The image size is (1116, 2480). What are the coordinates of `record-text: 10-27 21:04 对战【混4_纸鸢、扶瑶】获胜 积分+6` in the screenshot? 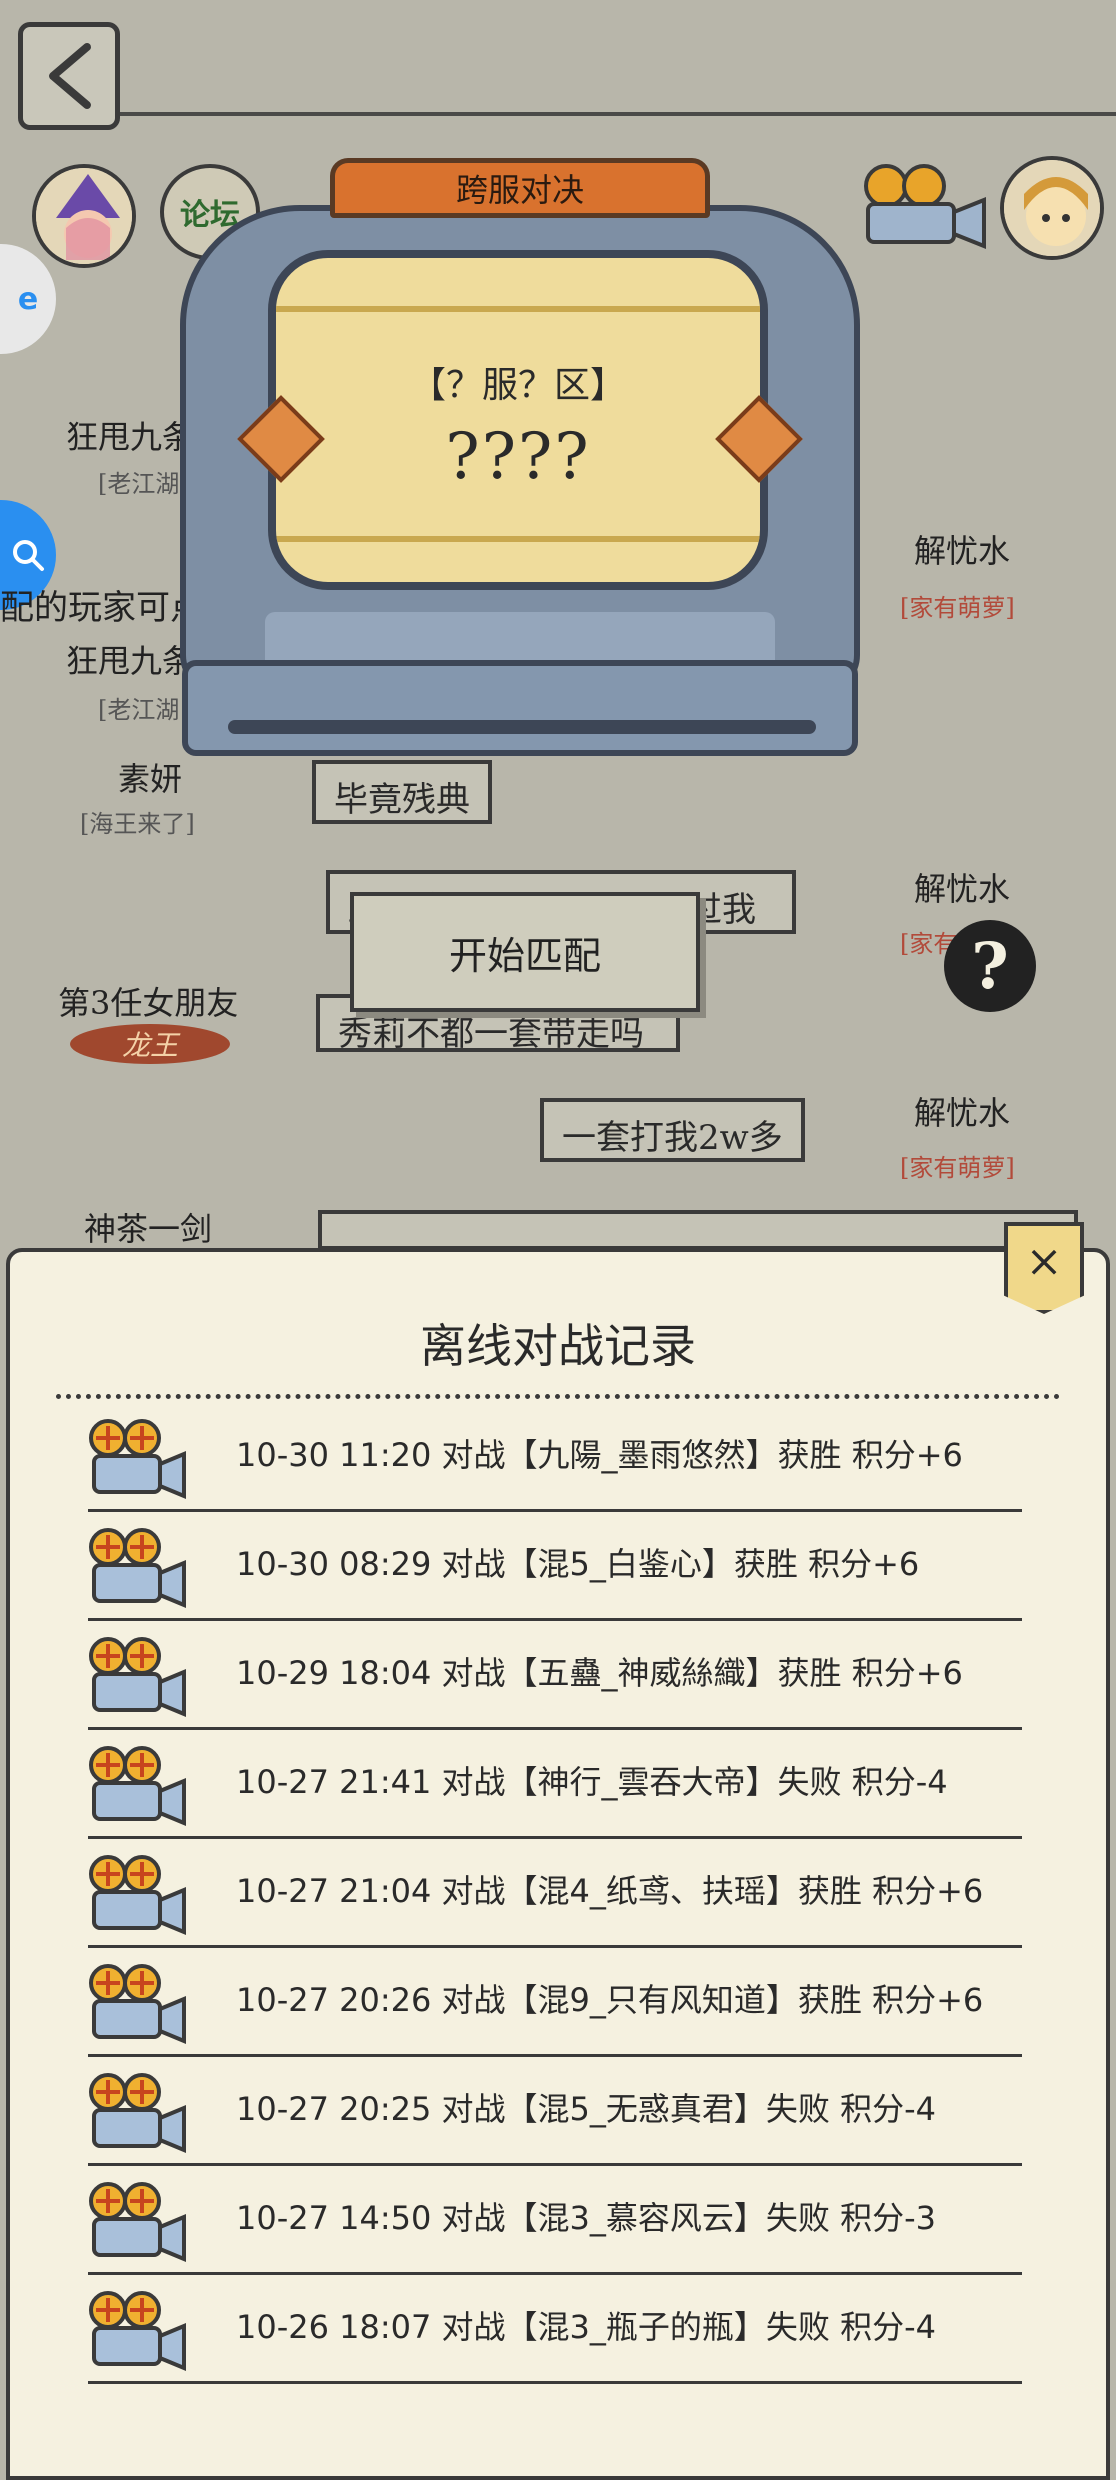 It's located at (610, 1891).